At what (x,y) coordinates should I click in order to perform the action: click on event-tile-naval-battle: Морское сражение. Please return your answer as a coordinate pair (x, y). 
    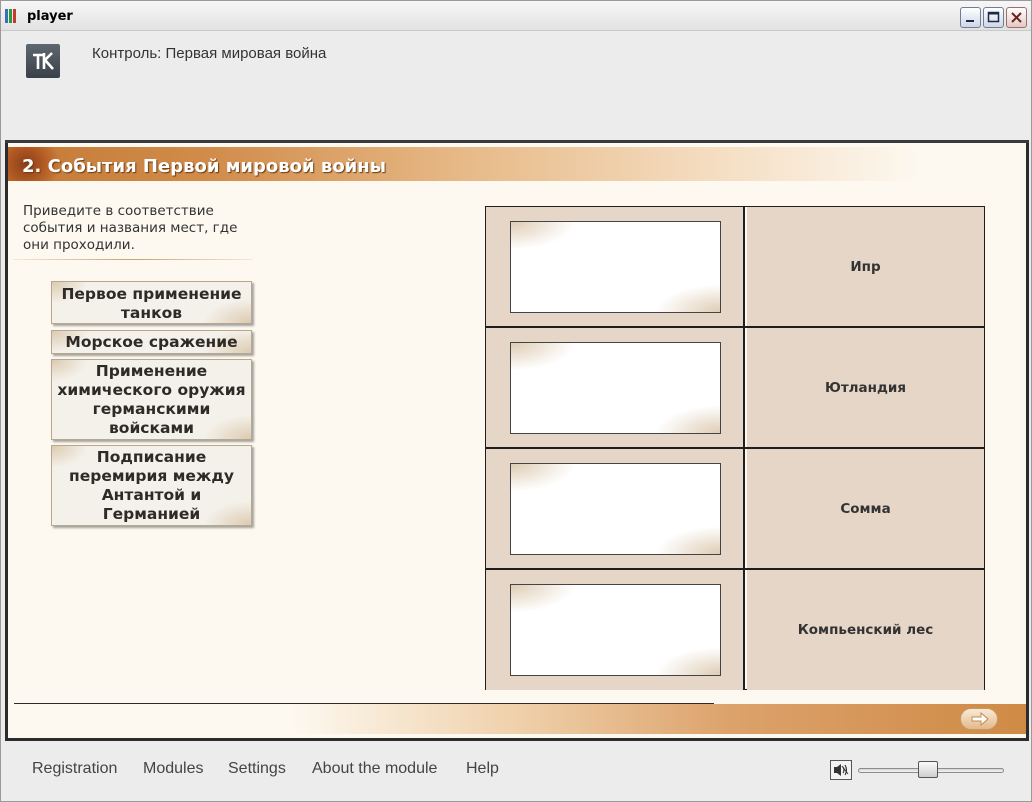
    Looking at the image, I should click on (151, 342).